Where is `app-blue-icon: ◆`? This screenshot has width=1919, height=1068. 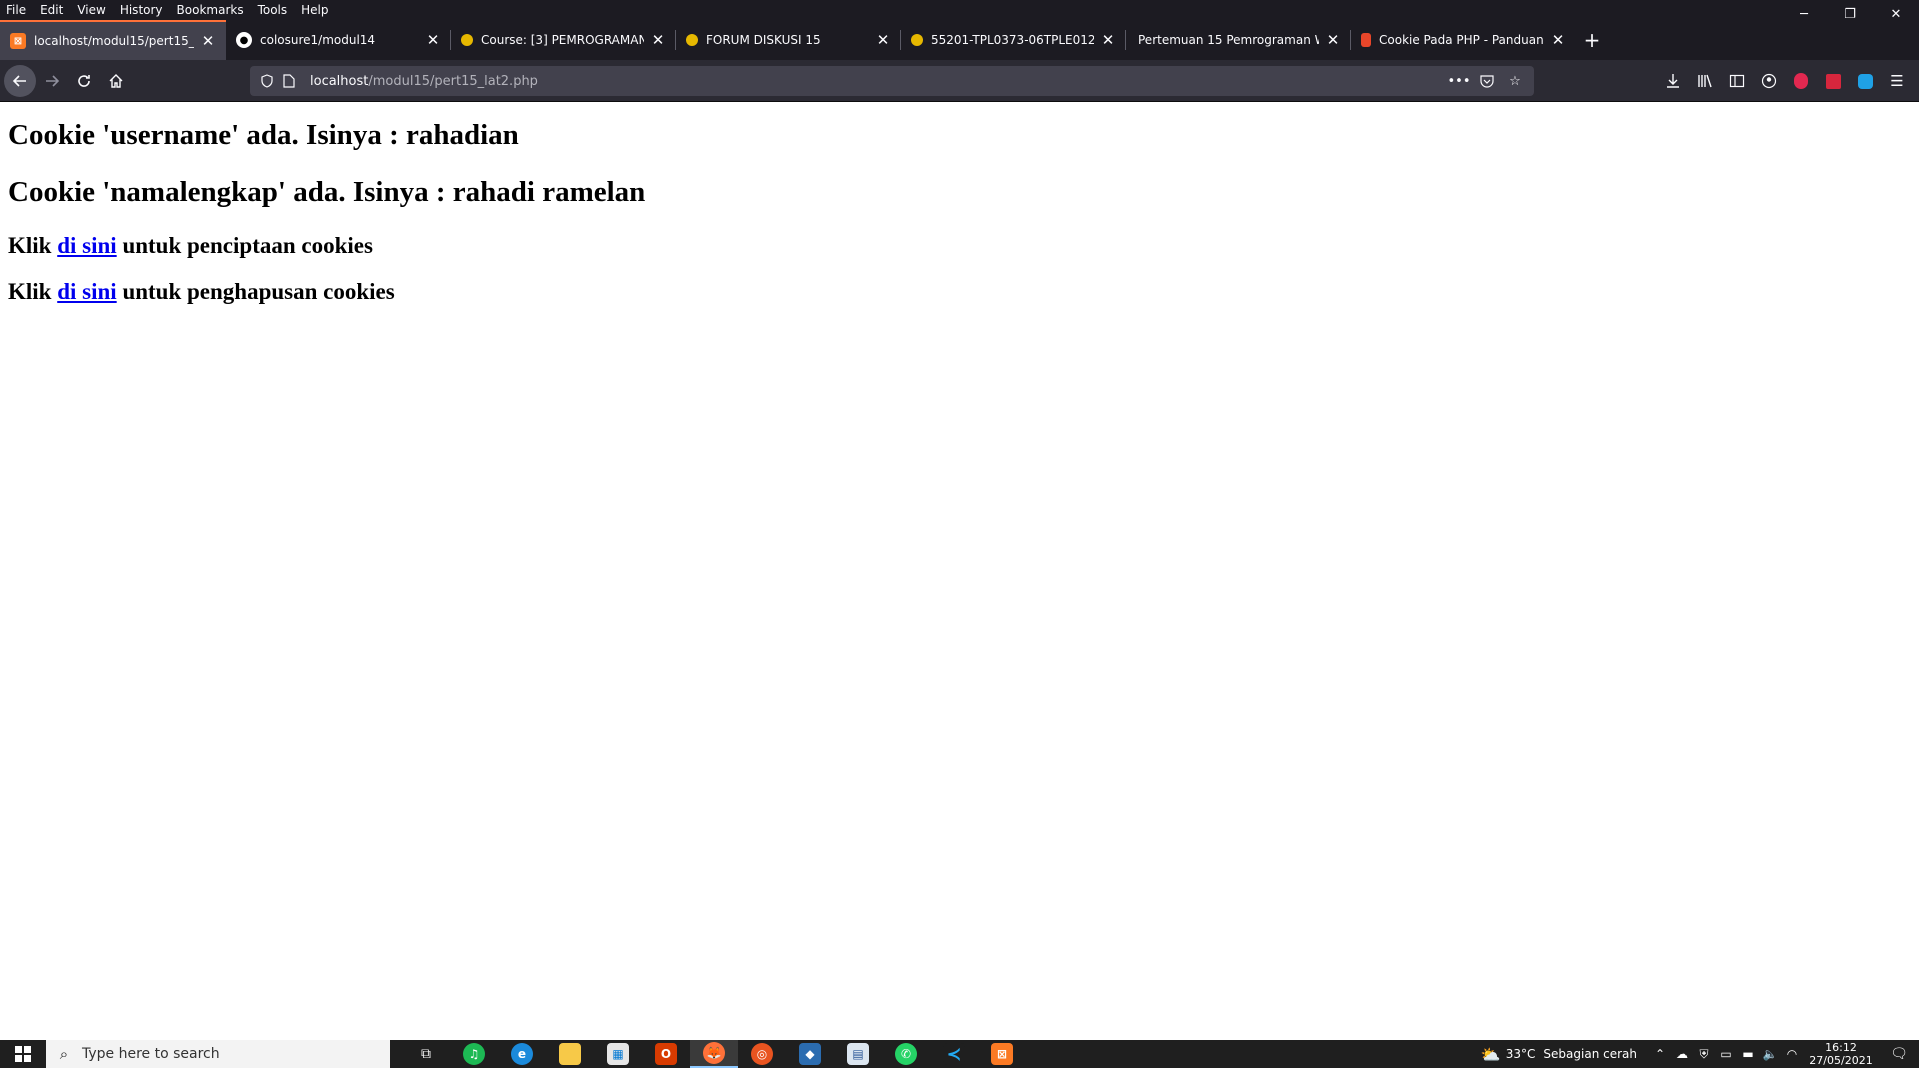 app-blue-icon: ◆ is located at coordinates (810, 1054).